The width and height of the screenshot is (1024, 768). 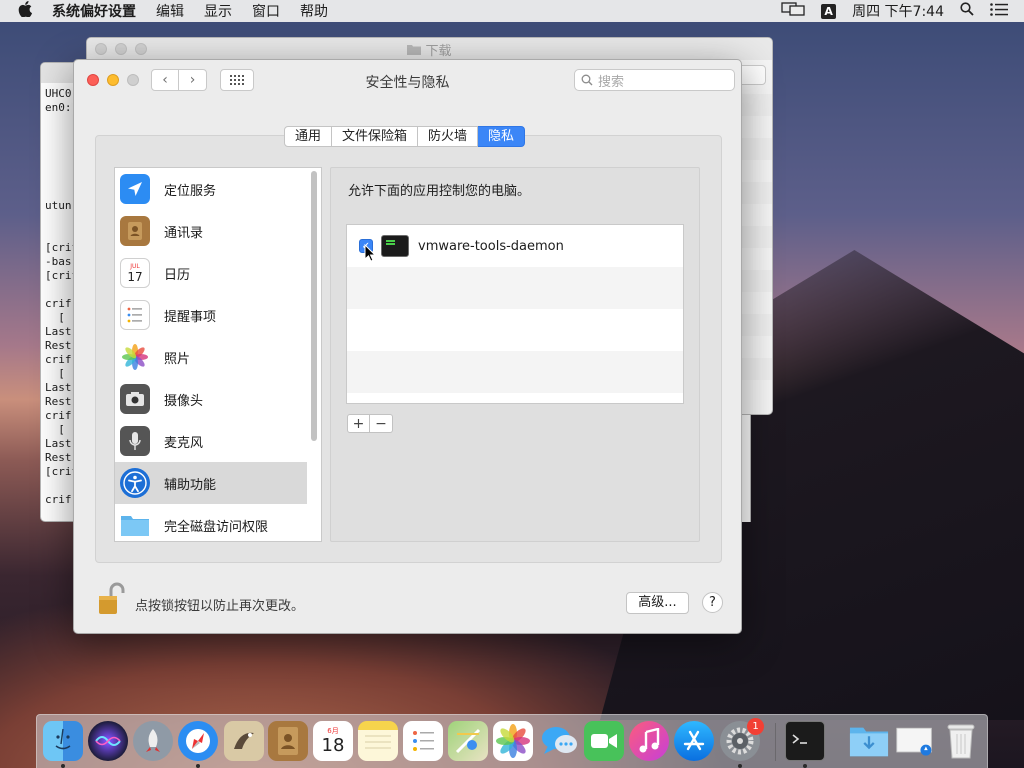 I want to click on sidebar-item-camera: 摄像头, so click(x=211, y=399).